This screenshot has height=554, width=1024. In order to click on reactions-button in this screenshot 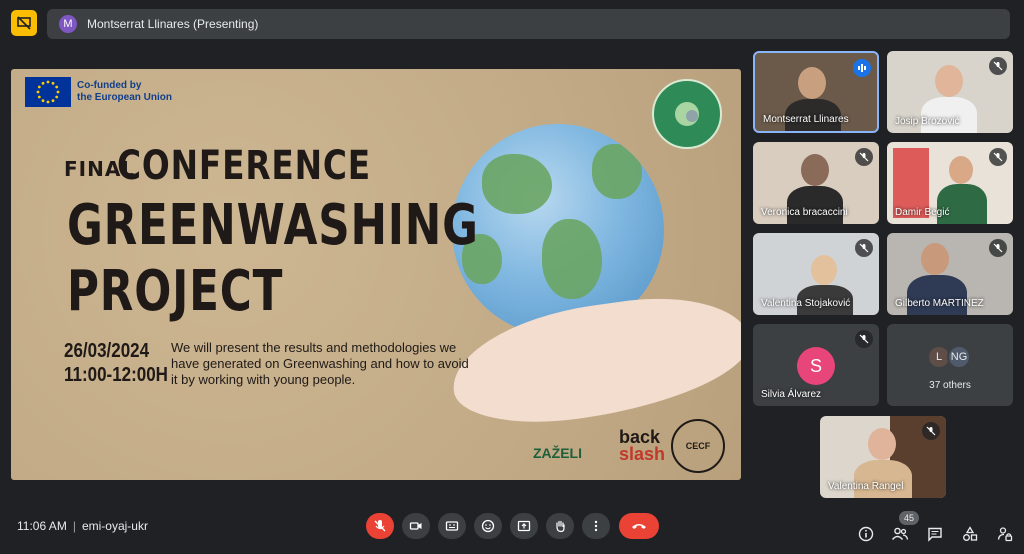, I will do `click(488, 526)`.